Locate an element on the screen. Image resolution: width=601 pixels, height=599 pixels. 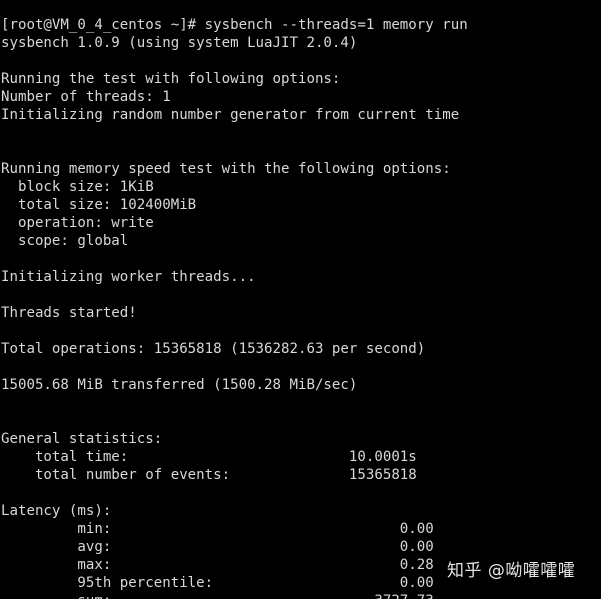
terminal-line: Number of threads: 1 is located at coordinates (86, 97).